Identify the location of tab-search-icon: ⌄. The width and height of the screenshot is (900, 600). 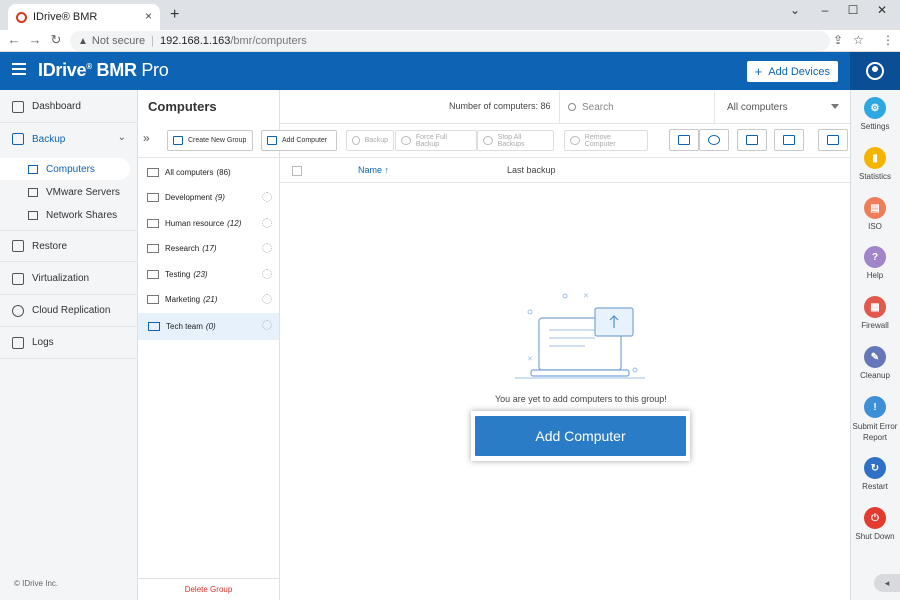
(795, 10).